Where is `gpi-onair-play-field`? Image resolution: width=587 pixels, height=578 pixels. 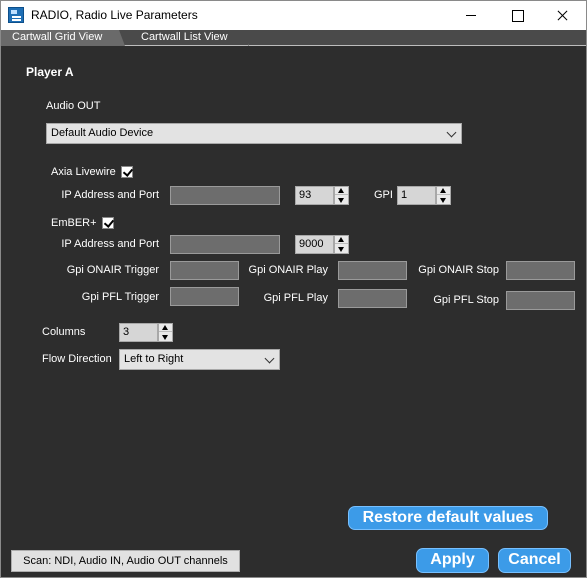 gpi-onair-play-field is located at coordinates (372, 270).